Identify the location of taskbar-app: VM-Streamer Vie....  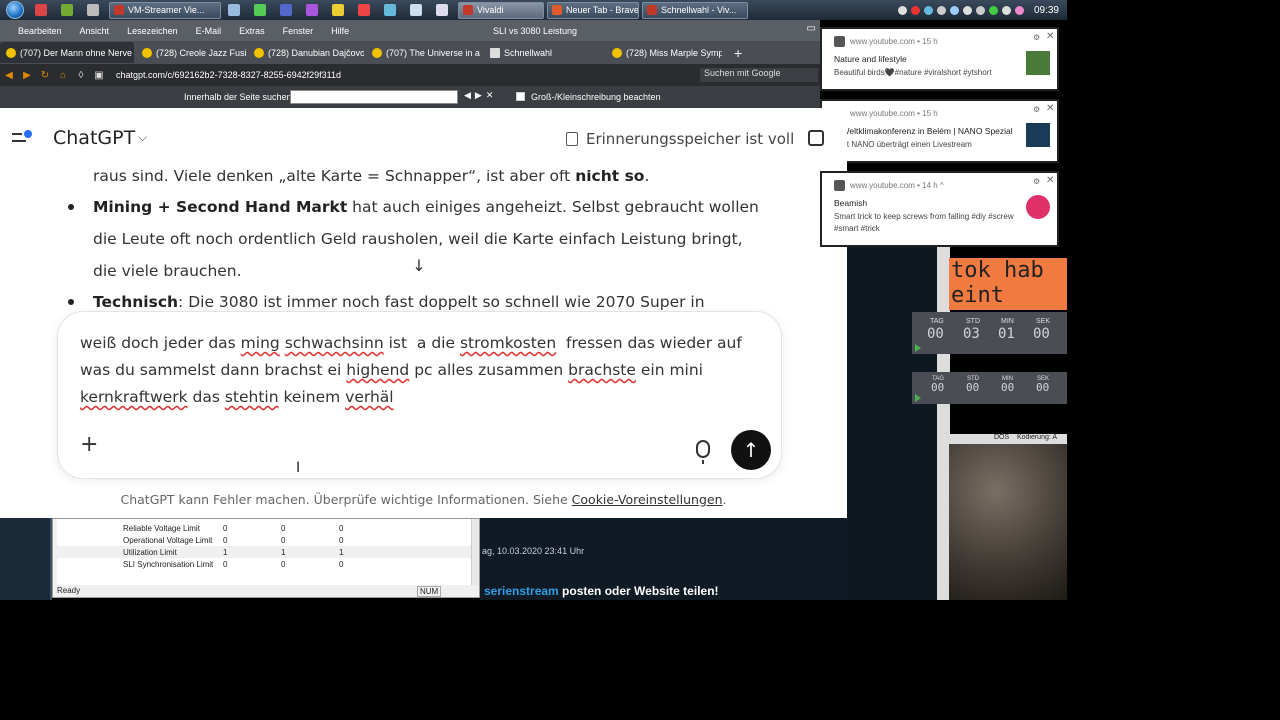
(165, 10).